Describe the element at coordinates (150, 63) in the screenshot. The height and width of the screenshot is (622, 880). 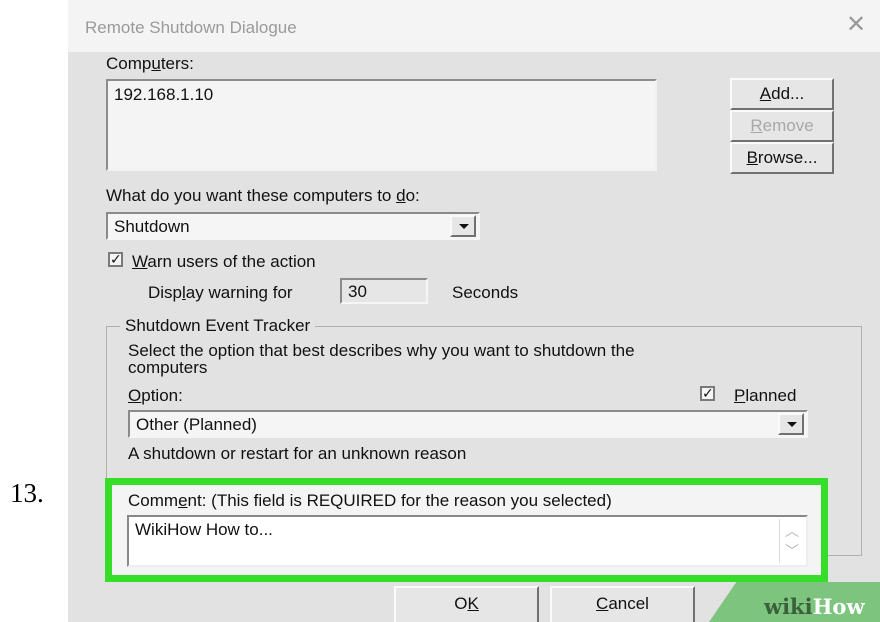
I see `computers-label: Computers:` at that location.